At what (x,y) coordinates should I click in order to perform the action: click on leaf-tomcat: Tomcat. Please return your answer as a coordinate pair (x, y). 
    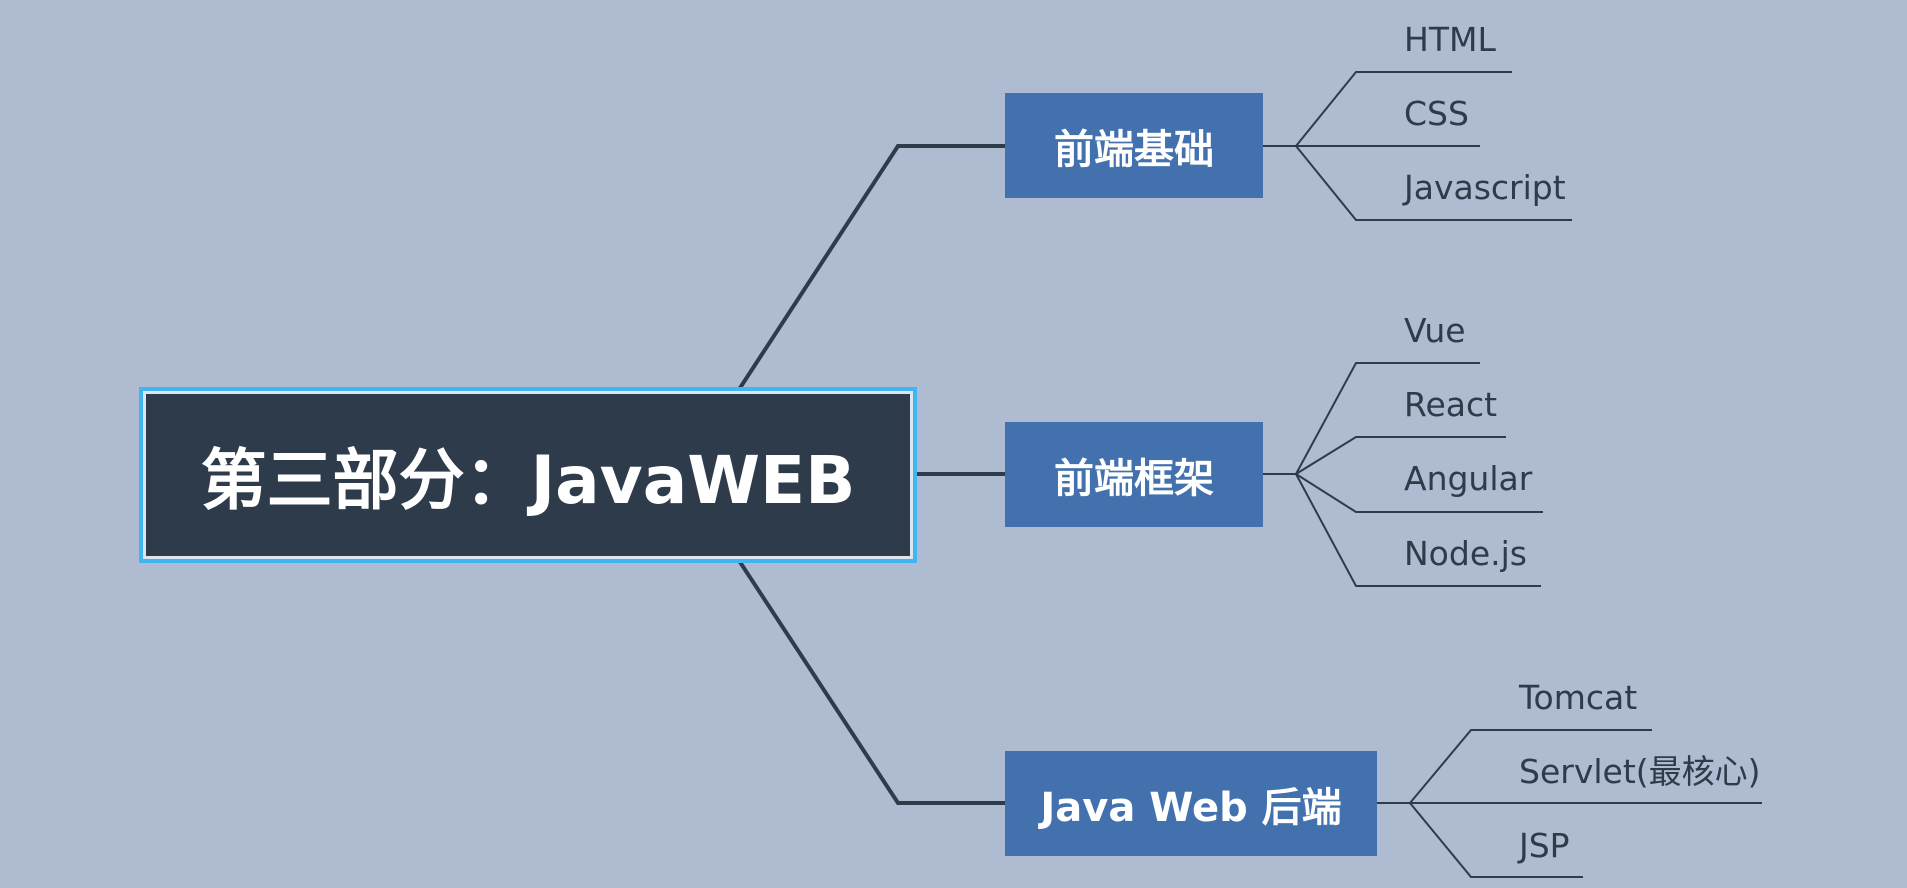
    Looking at the image, I should click on (1578, 697).